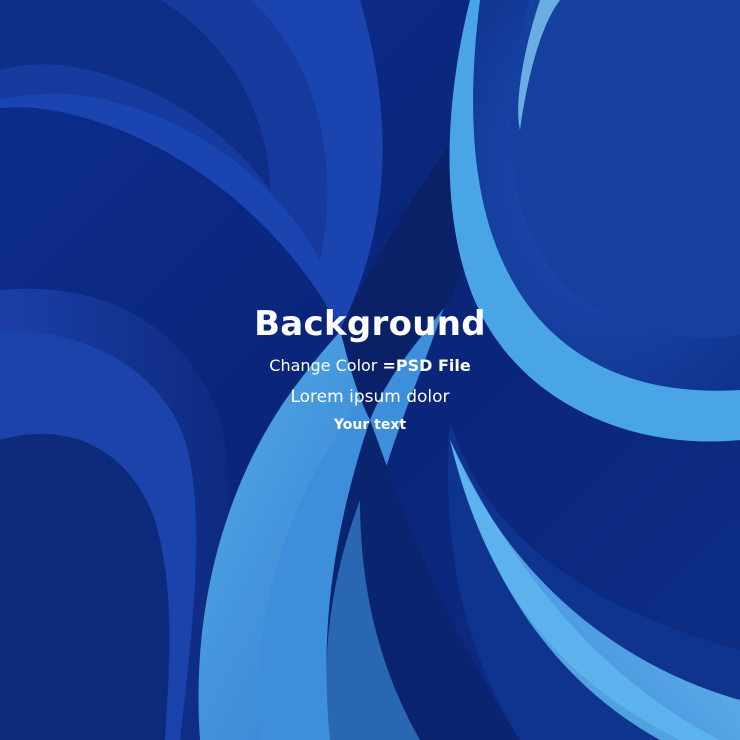 The image size is (740, 740). What do you see at coordinates (370, 397) in the screenshot?
I see `headline-body: Lorem ipsum dolor` at bounding box center [370, 397].